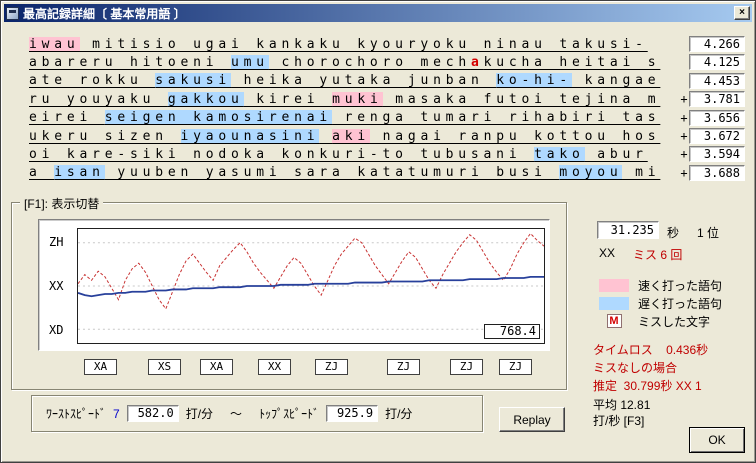 Image resolution: width=756 pixels, height=463 pixels. Describe the element at coordinates (532, 419) in the screenshot. I see `replay-button: Replay` at that location.